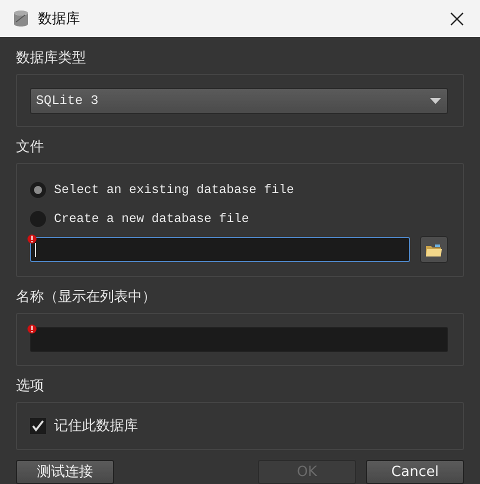 Image resolution: width=480 pixels, height=484 pixels. What do you see at coordinates (415, 472) in the screenshot?
I see `dialog-button: Cancel` at bounding box center [415, 472].